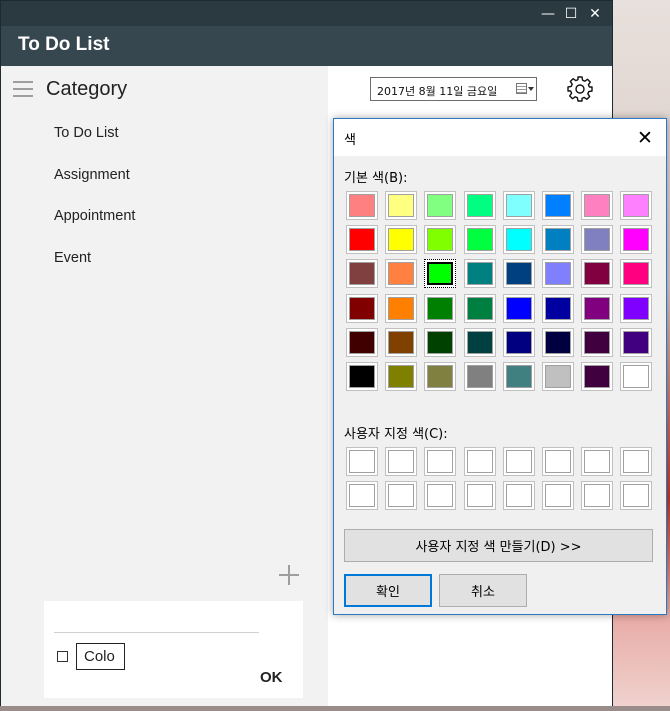 Image resolution: width=670 pixels, height=711 pixels. I want to click on gear-icon, so click(580, 89).